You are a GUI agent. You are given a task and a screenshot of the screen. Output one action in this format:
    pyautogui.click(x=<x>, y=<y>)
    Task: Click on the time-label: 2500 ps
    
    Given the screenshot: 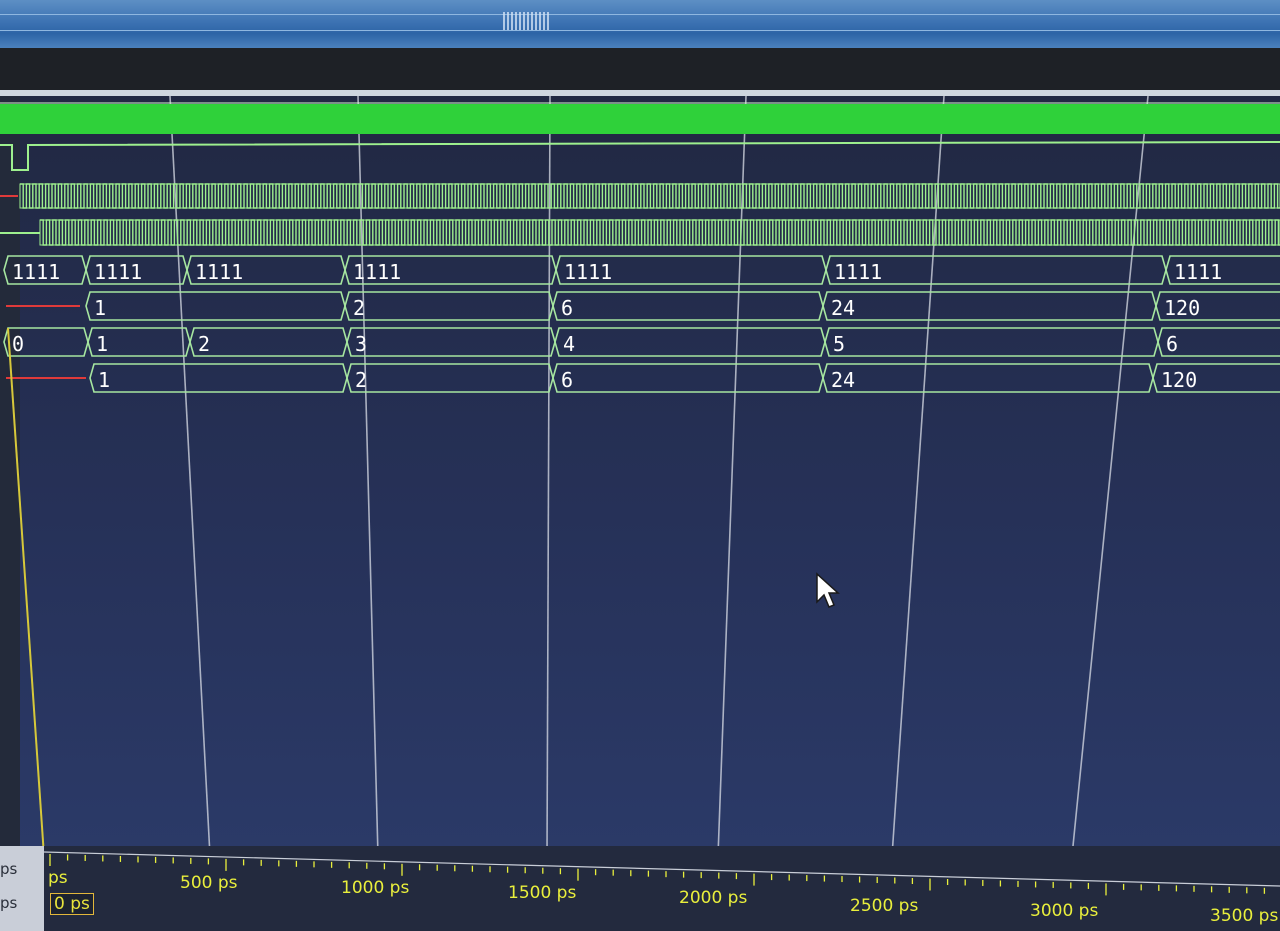 What is the action you would take?
    pyautogui.click(x=884, y=906)
    